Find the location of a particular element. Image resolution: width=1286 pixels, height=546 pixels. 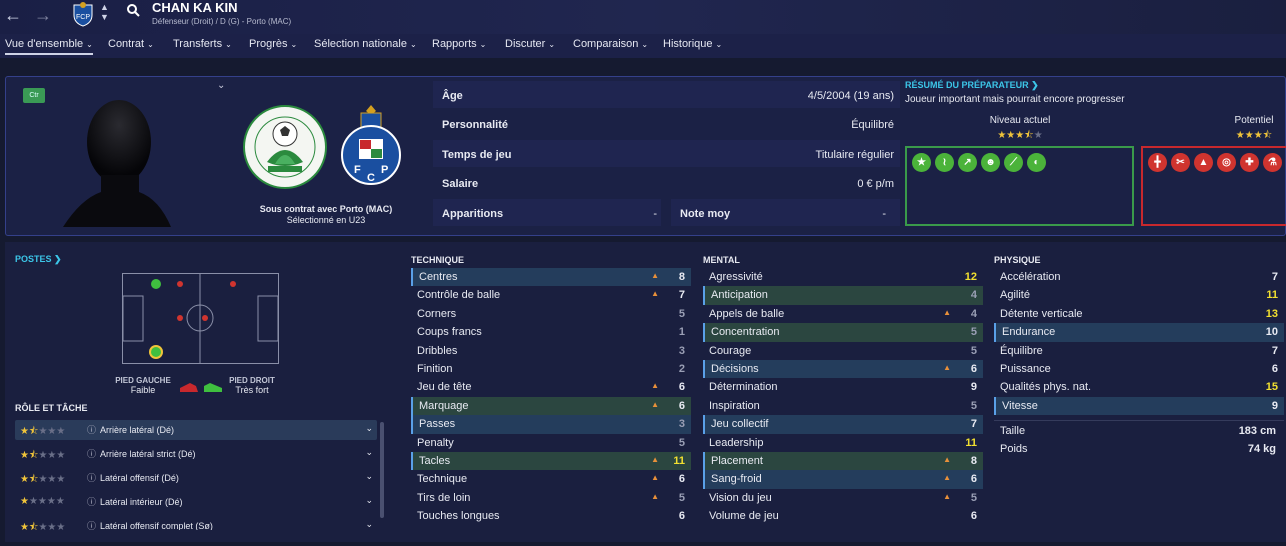

position-dot-natural is located at coordinates (156, 352).